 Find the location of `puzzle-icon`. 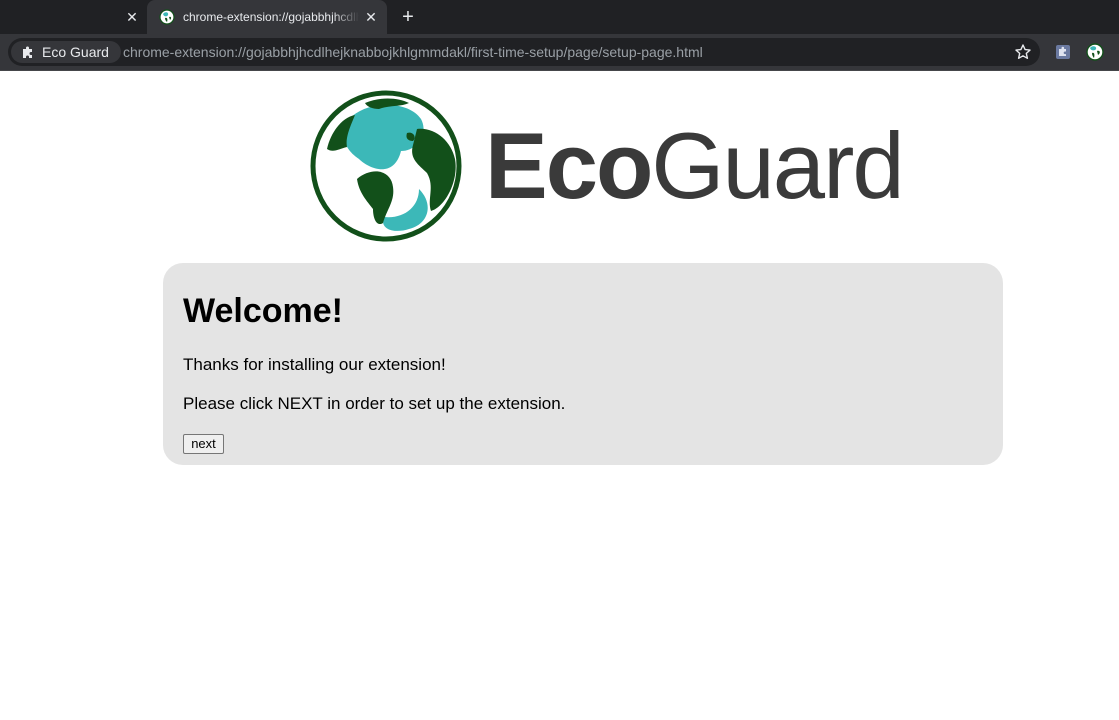

puzzle-icon is located at coordinates (27, 52).